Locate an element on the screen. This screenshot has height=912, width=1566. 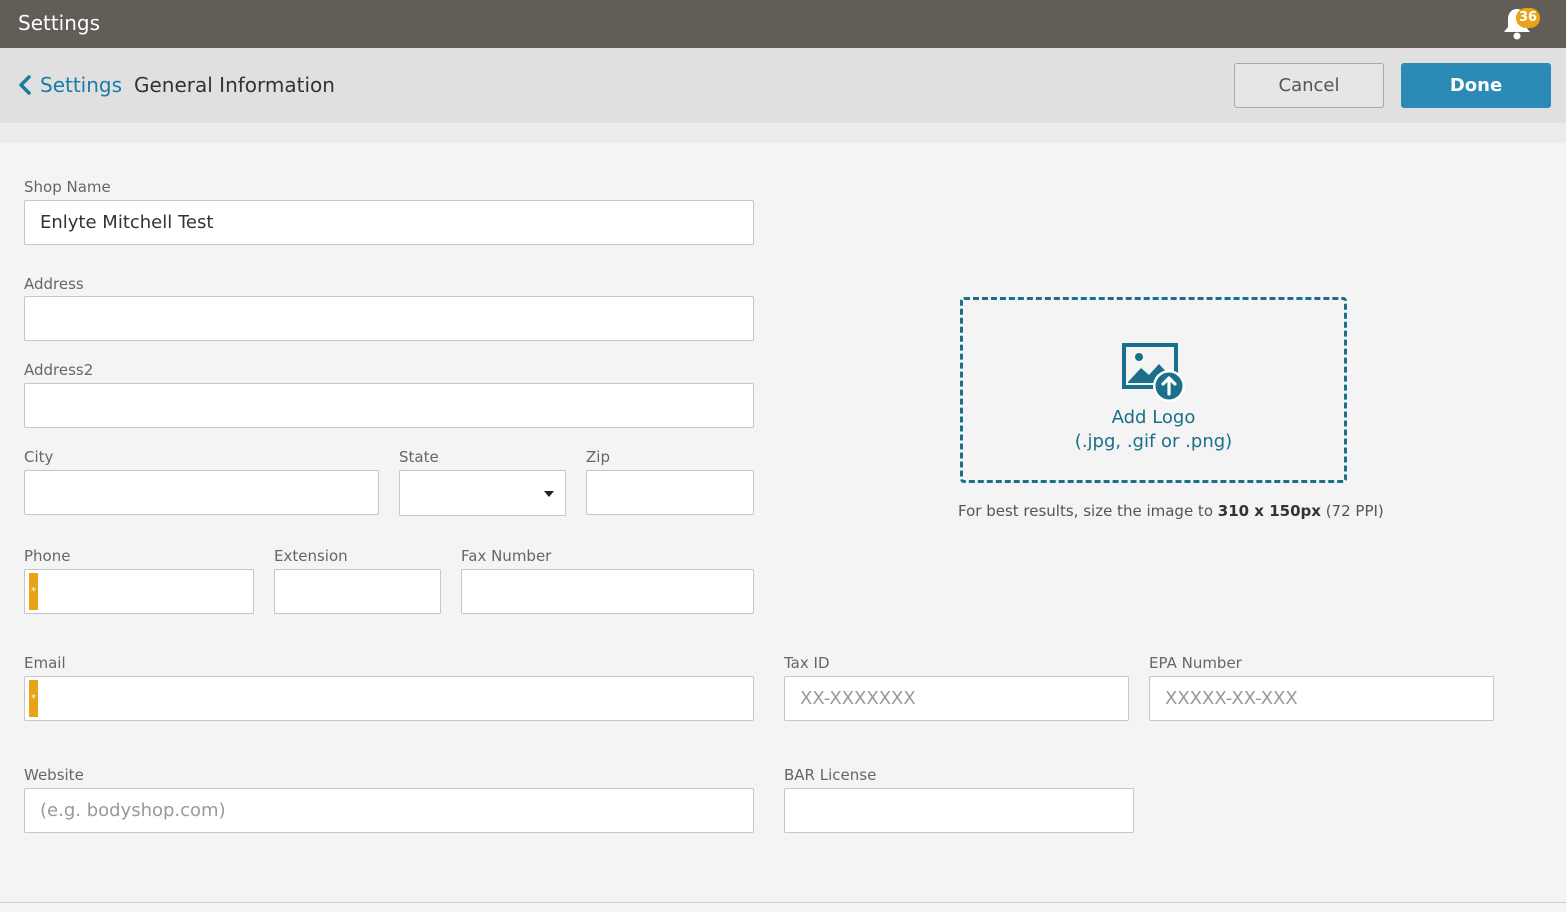
fax-label: Fax Number is located at coordinates (506, 556).